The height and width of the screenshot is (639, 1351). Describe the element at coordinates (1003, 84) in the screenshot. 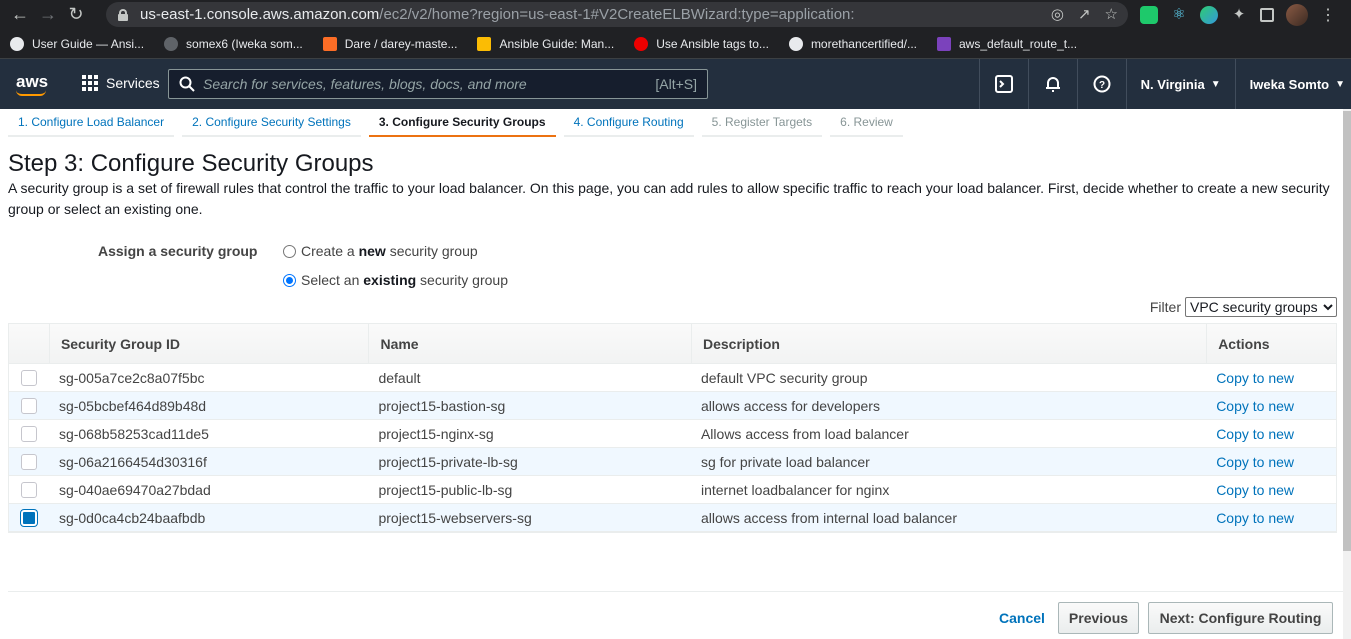

I see `cloudshell-icon` at that location.